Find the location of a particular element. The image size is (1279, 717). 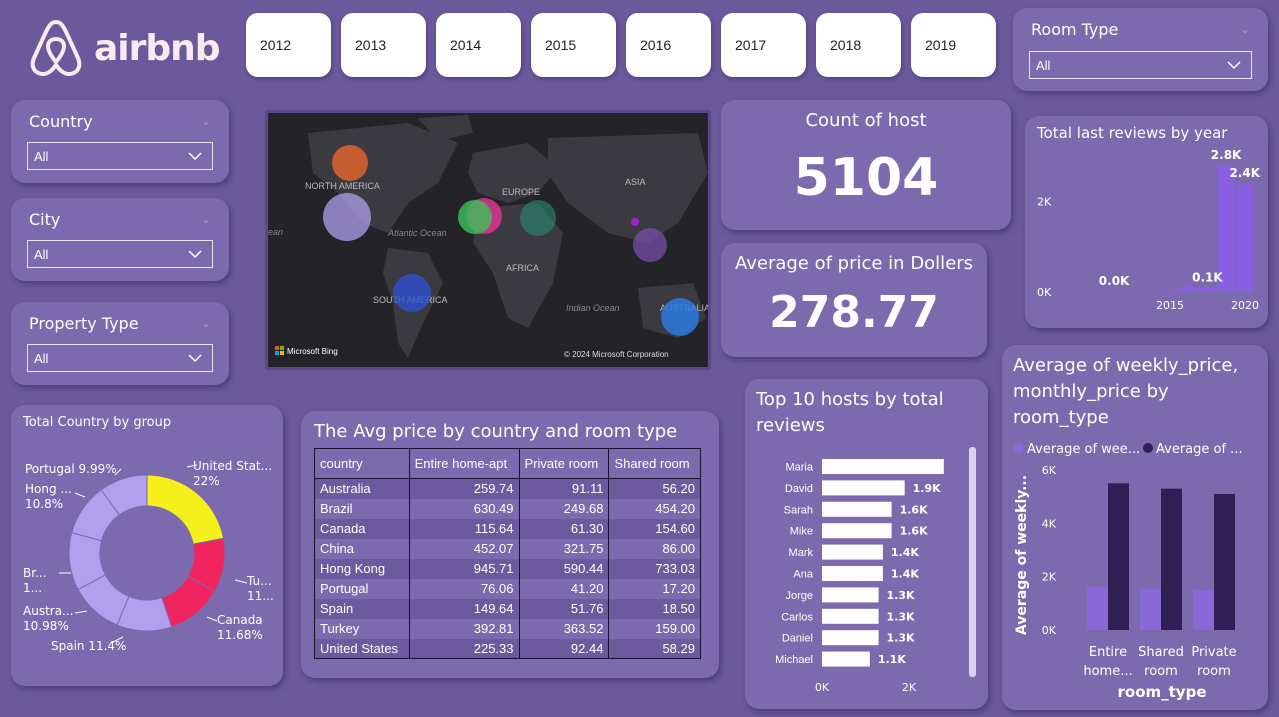

host-count-card: Count of host 5104 is located at coordinates (866, 165).